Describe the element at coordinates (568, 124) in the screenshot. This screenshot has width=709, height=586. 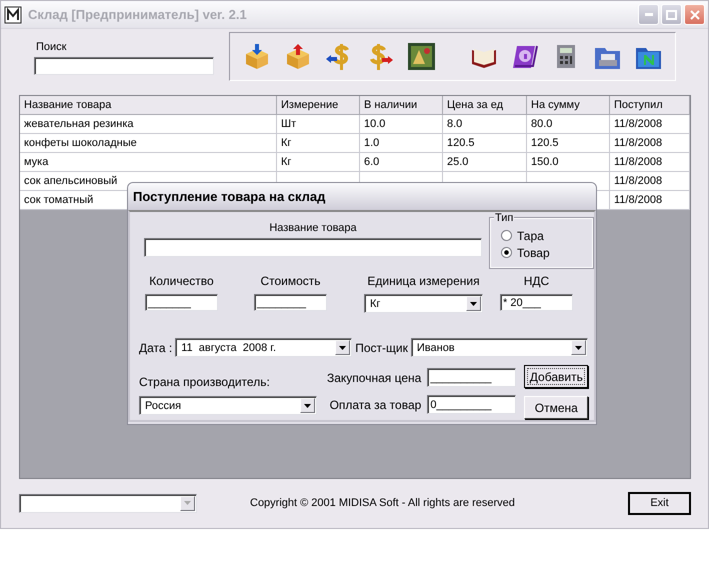
I see `table-cell: 80.0` at that location.